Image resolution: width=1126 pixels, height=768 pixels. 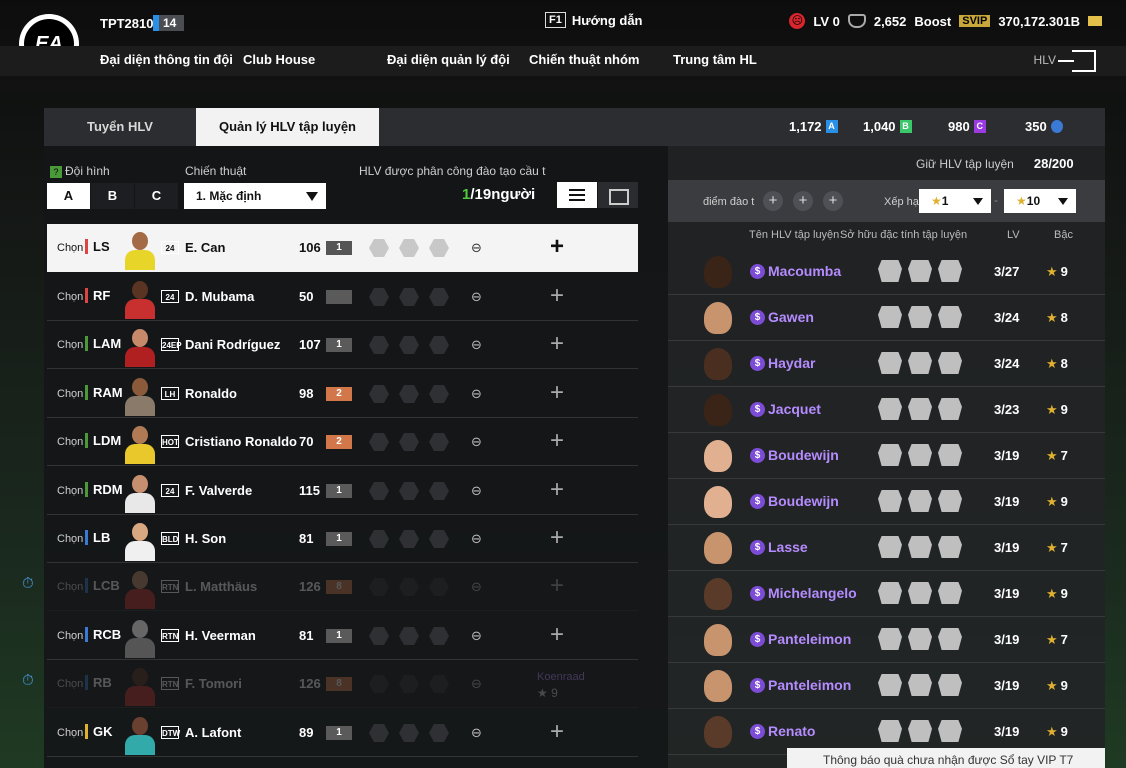 I want to click on rank-to-dropdown: ★10, so click(x=1040, y=201).